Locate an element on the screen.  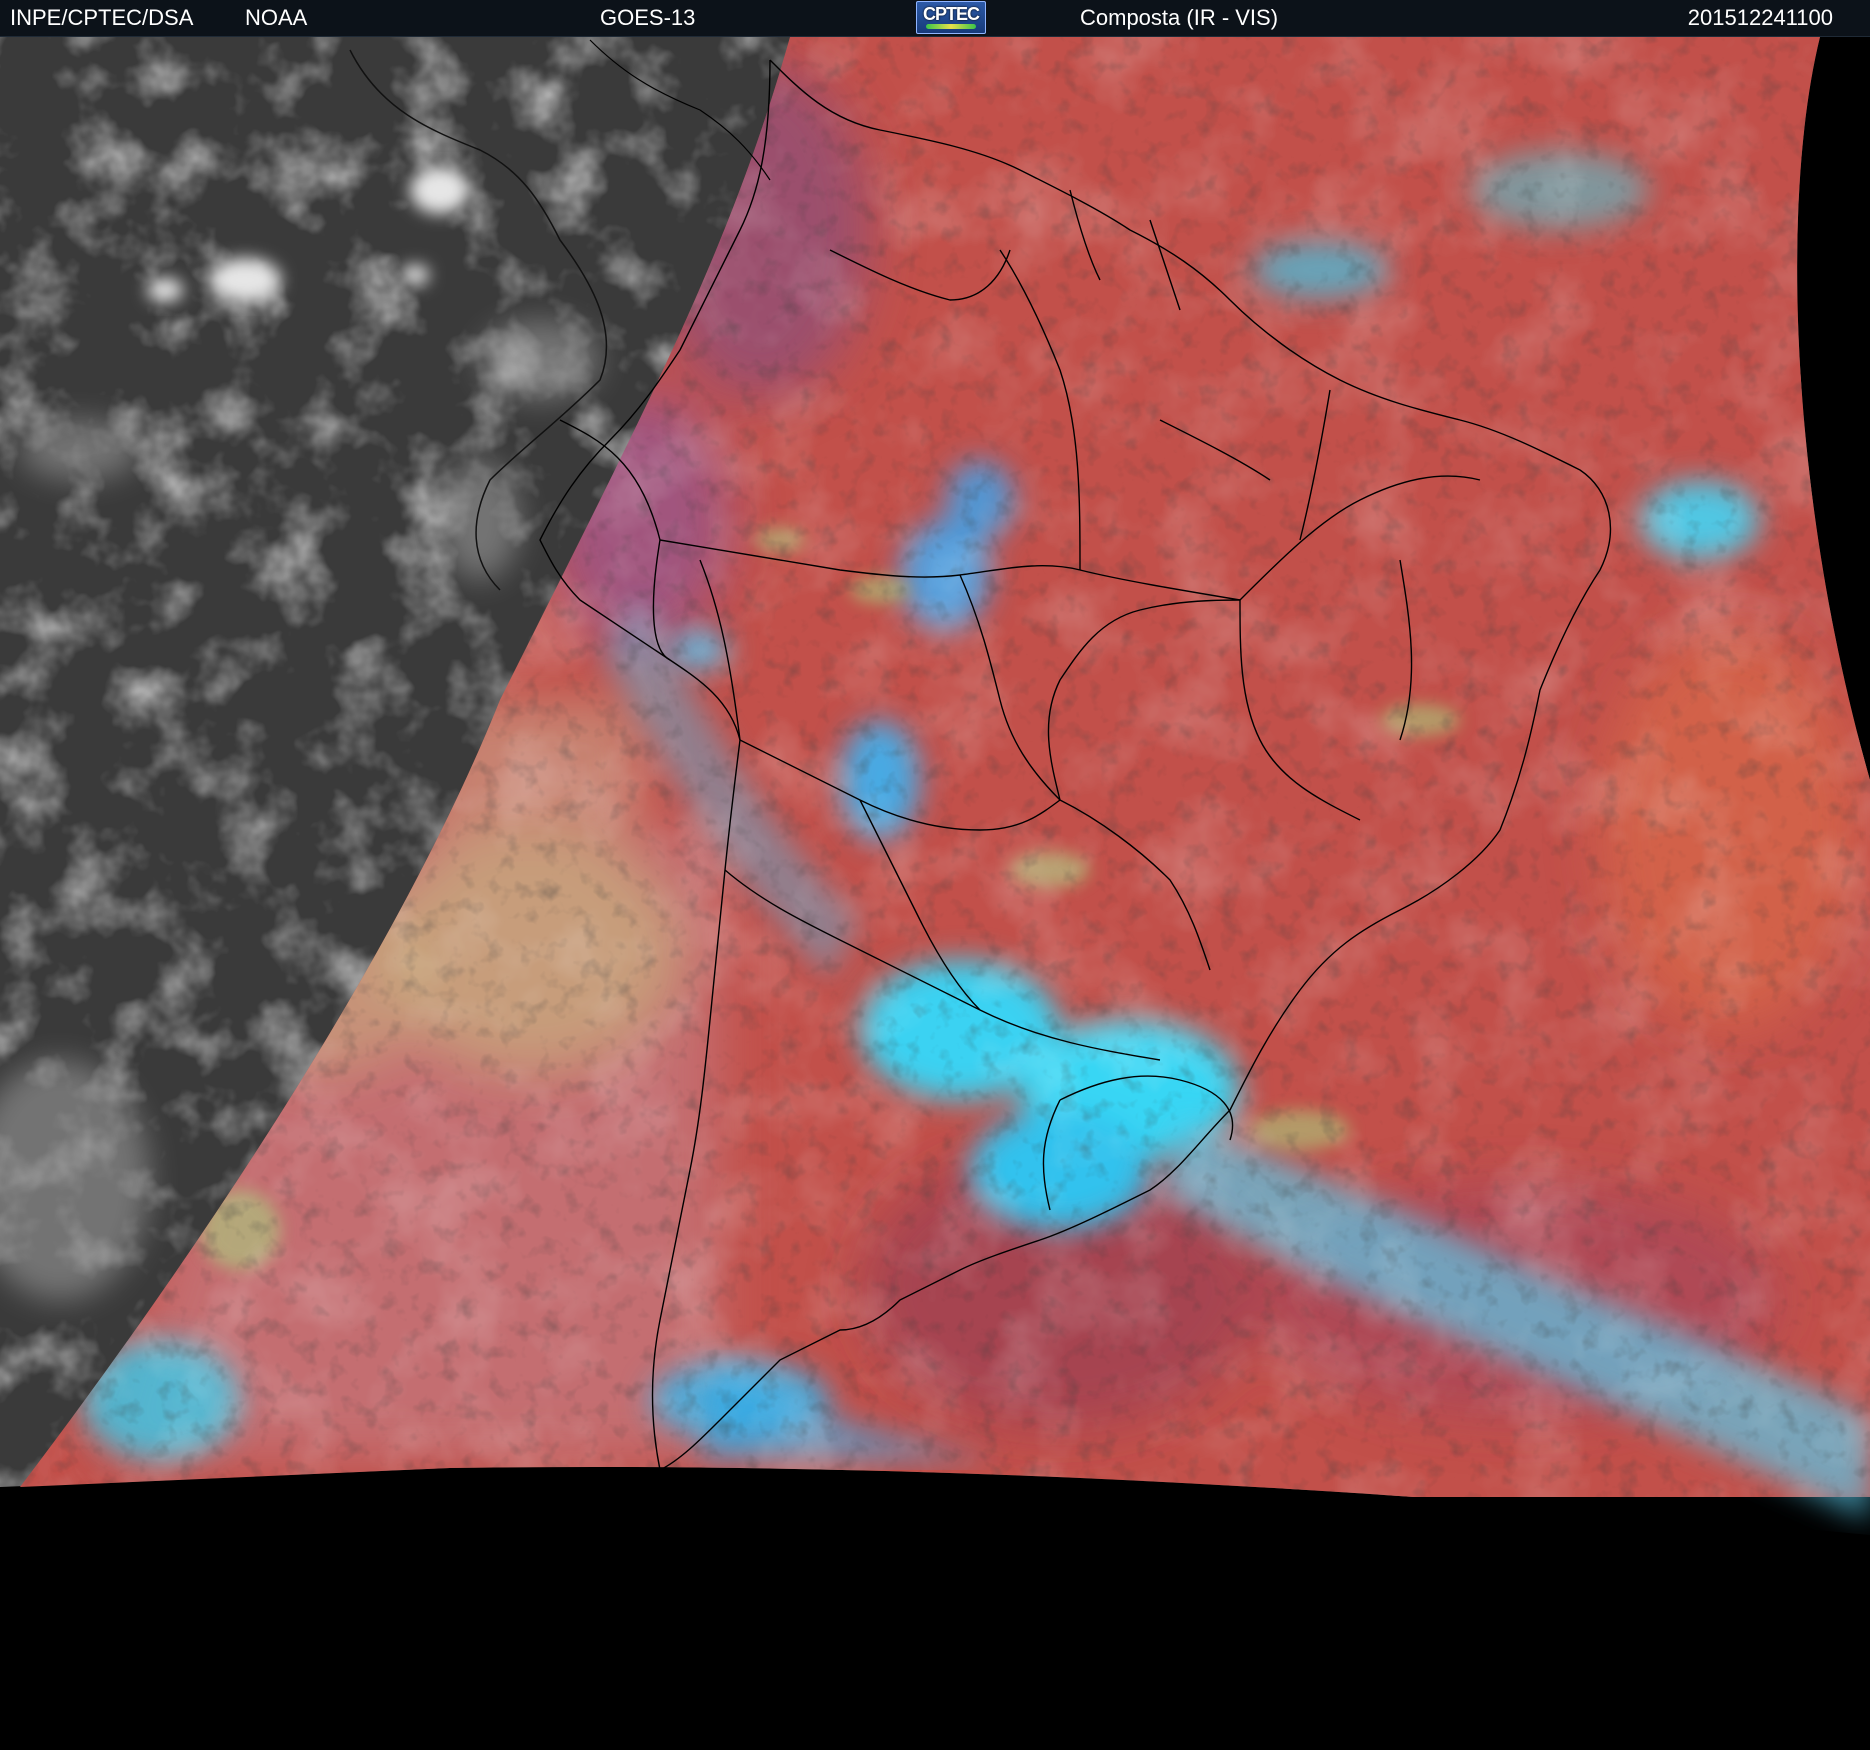
logo-text: CPTEC is located at coordinates (951, 14).